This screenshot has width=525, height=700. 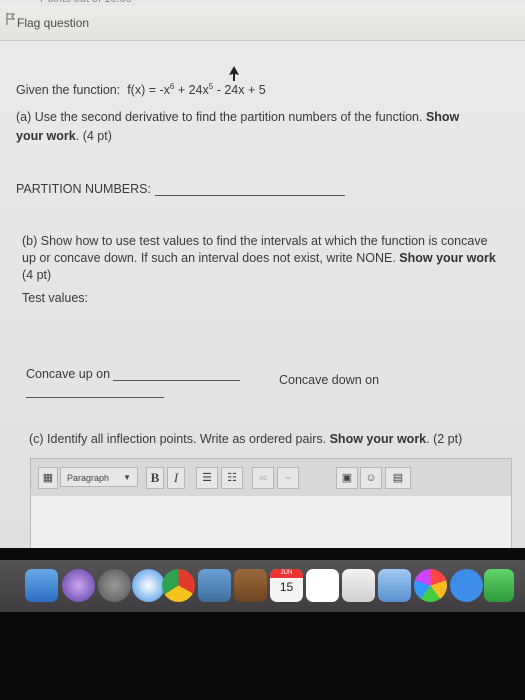 I want to click on part-a-bold: Show, so click(x=442, y=117).